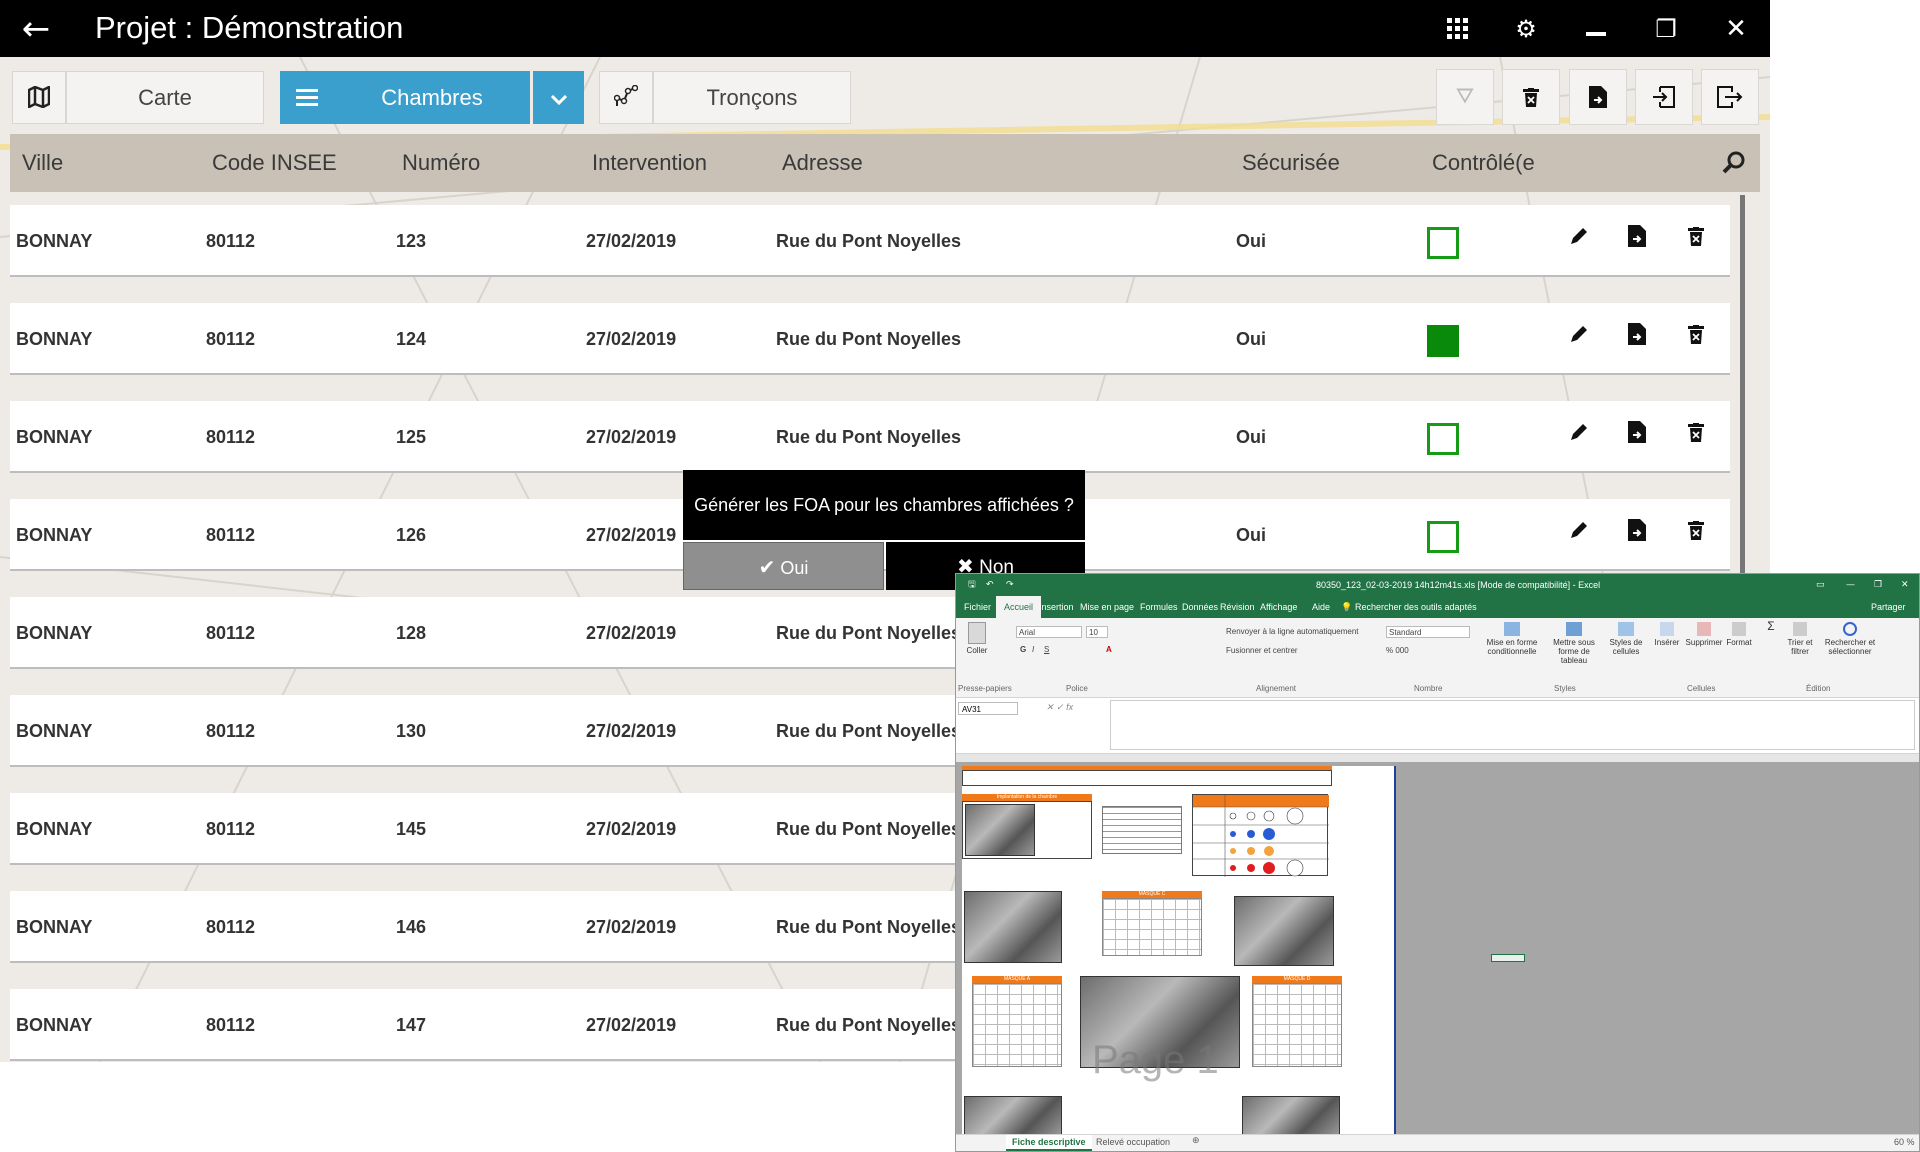 The height and width of the screenshot is (1152, 1920). Describe the element at coordinates (165, 97) in the screenshot. I see `tab-carte: Carte` at that location.